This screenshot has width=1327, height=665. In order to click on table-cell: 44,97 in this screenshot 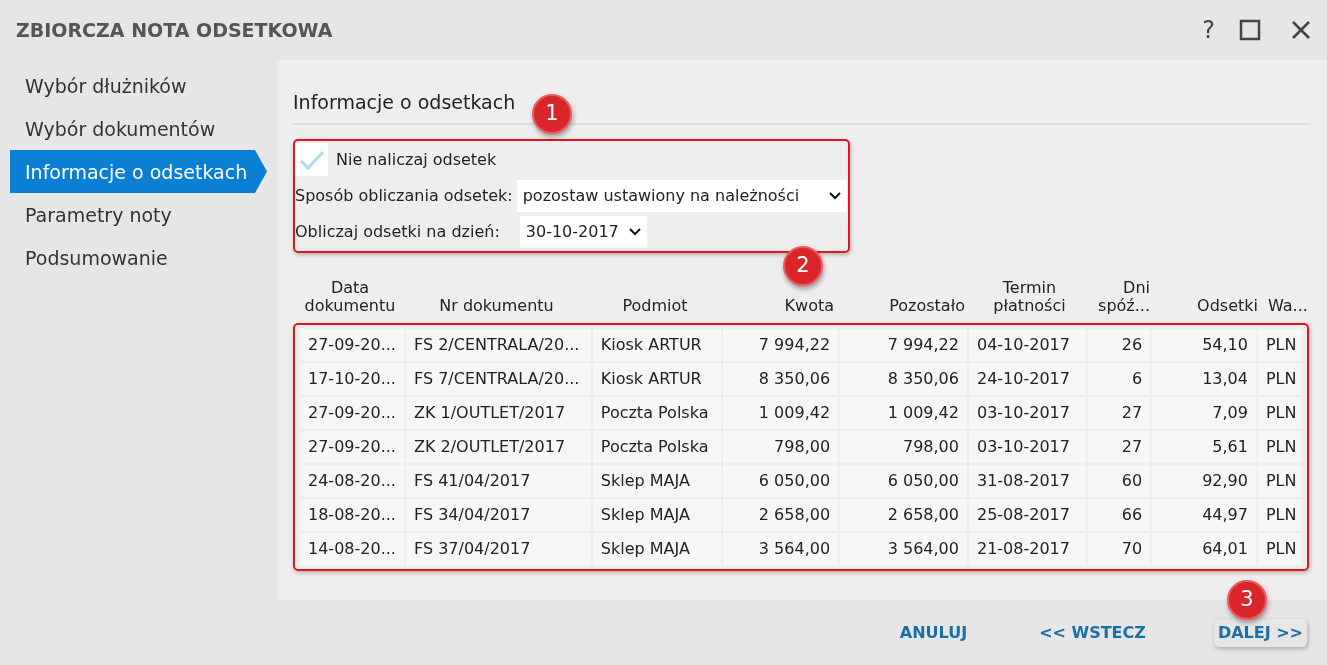, I will do `click(1204, 514)`.